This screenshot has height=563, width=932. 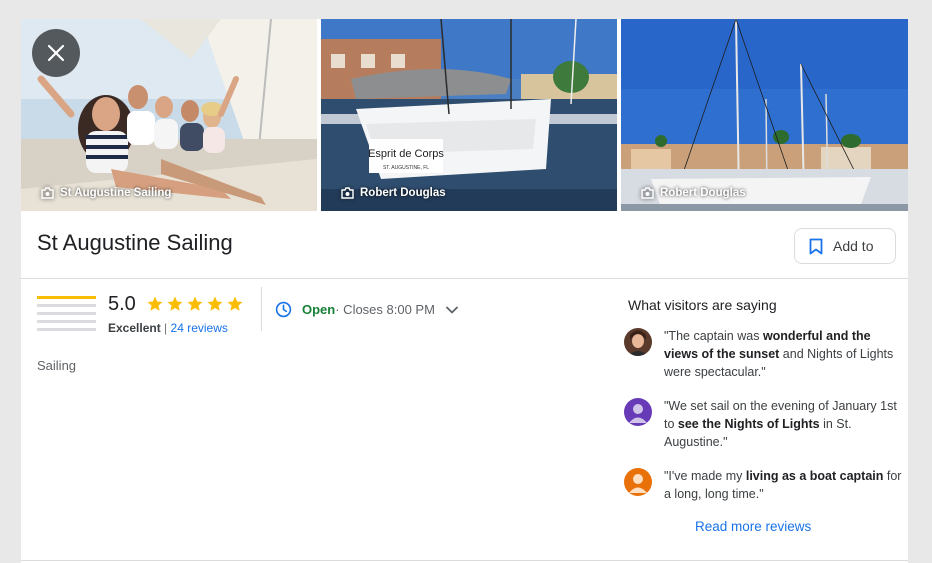 What do you see at coordinates (705, 476) in the screenshot?
I see `review-text-part: "I've made my` at bounding box center [705, 476].